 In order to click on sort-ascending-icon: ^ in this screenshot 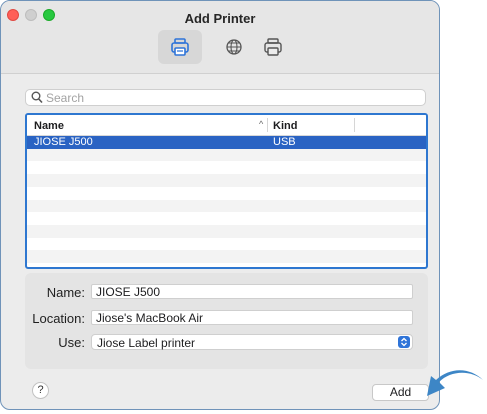, I will do `click(261, 124)`.